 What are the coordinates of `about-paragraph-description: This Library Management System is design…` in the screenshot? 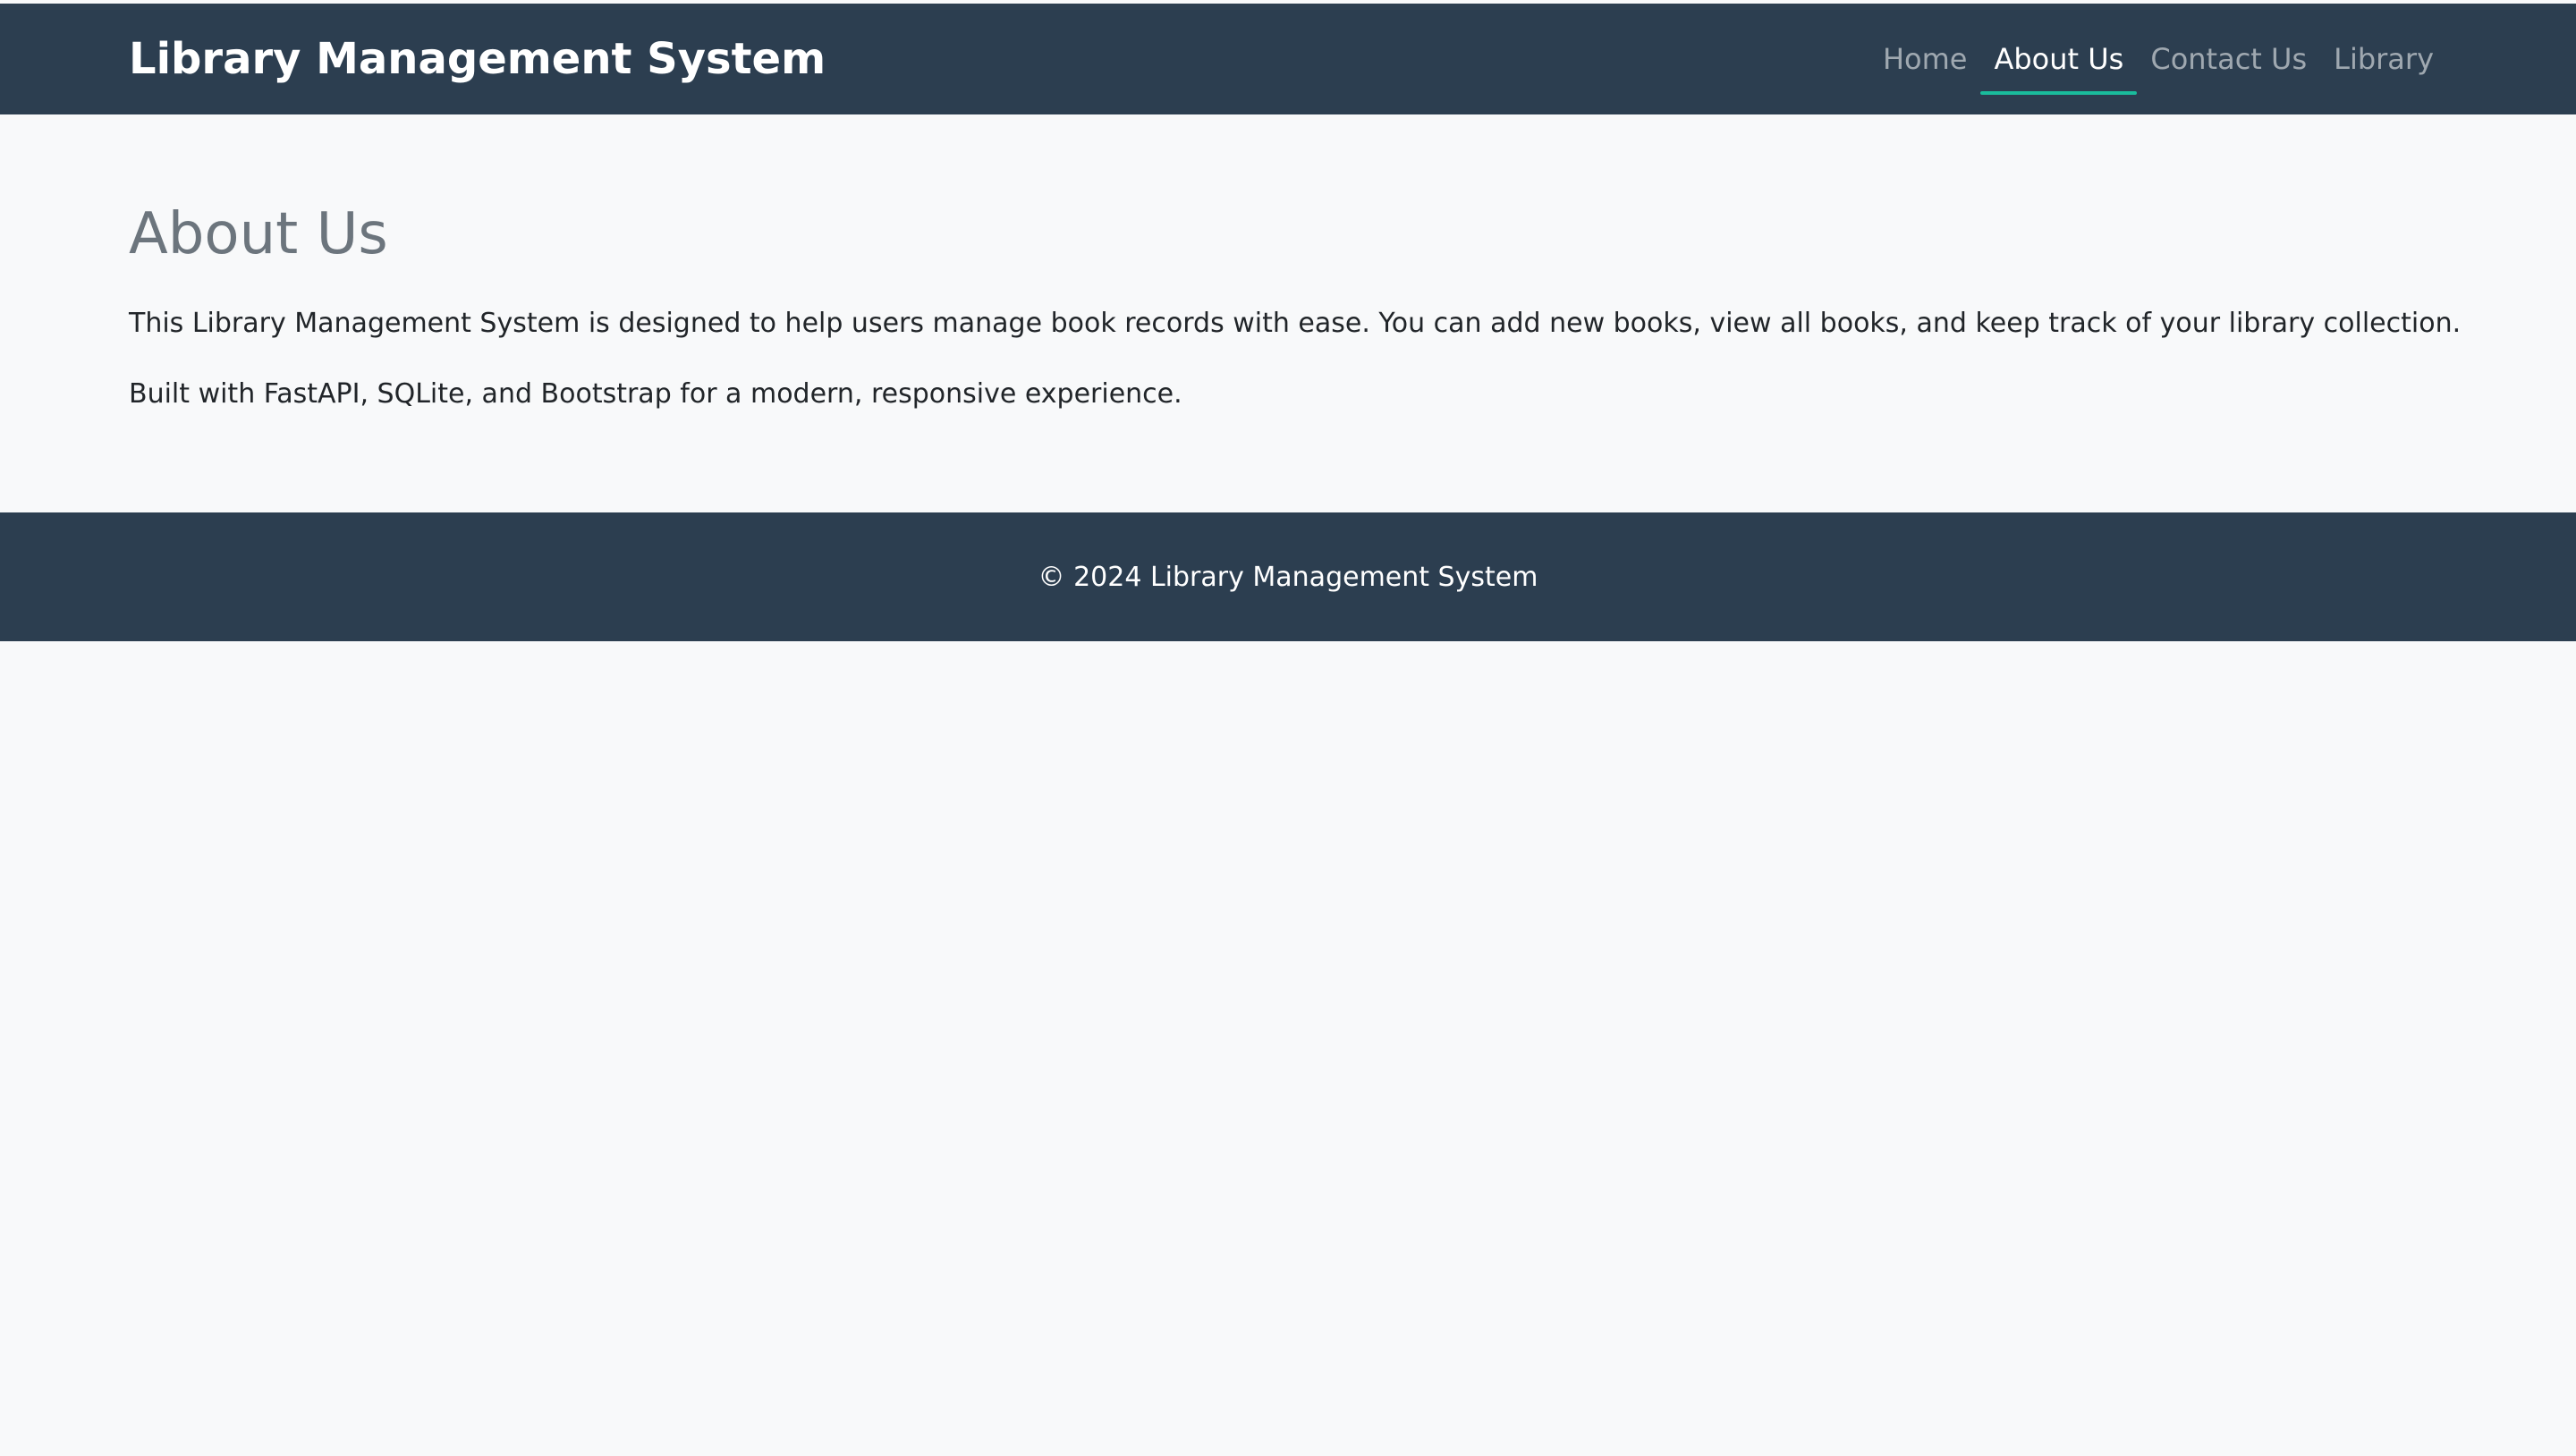 It's located at (1295, 323).